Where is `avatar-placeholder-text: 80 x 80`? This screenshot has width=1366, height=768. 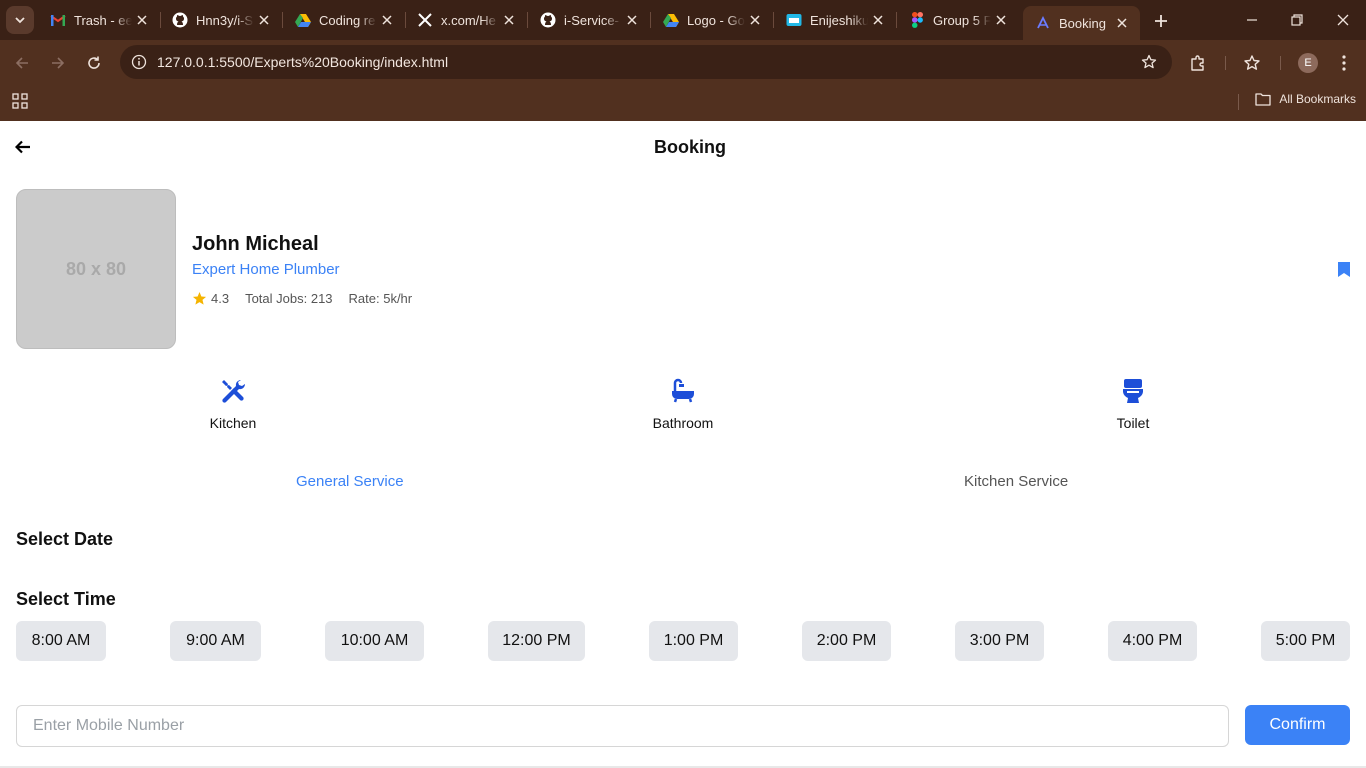
avatar-placeholder-text: 80 x 80 is located at coordinates (96, 268).